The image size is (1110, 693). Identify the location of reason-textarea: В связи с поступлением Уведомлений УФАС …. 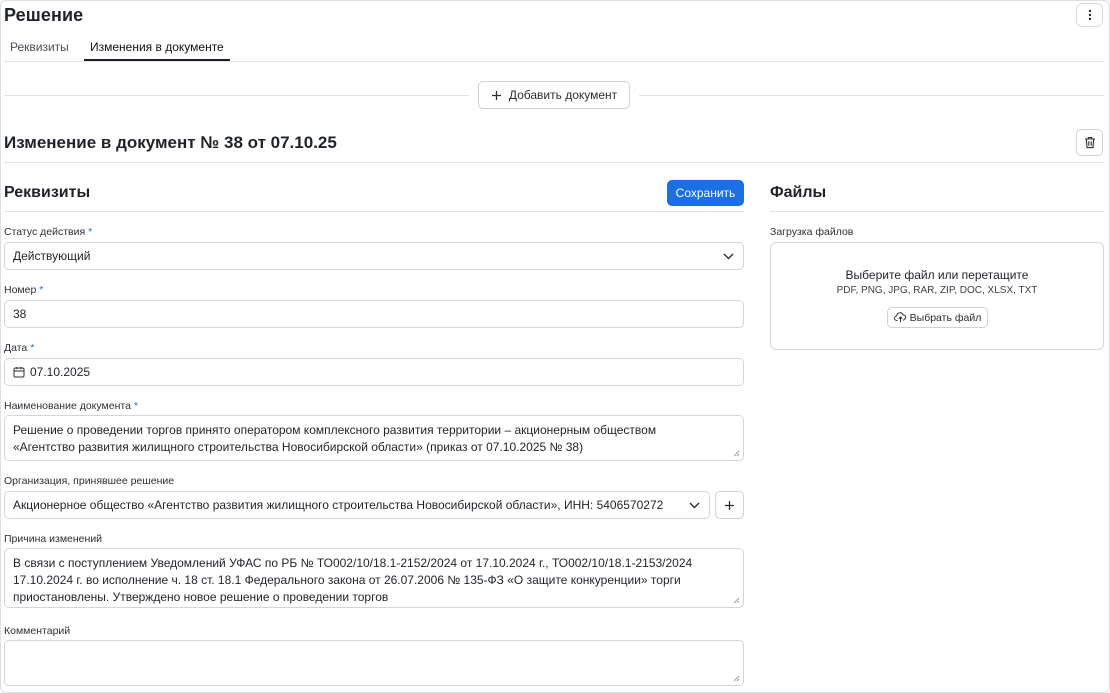
(374, 578).